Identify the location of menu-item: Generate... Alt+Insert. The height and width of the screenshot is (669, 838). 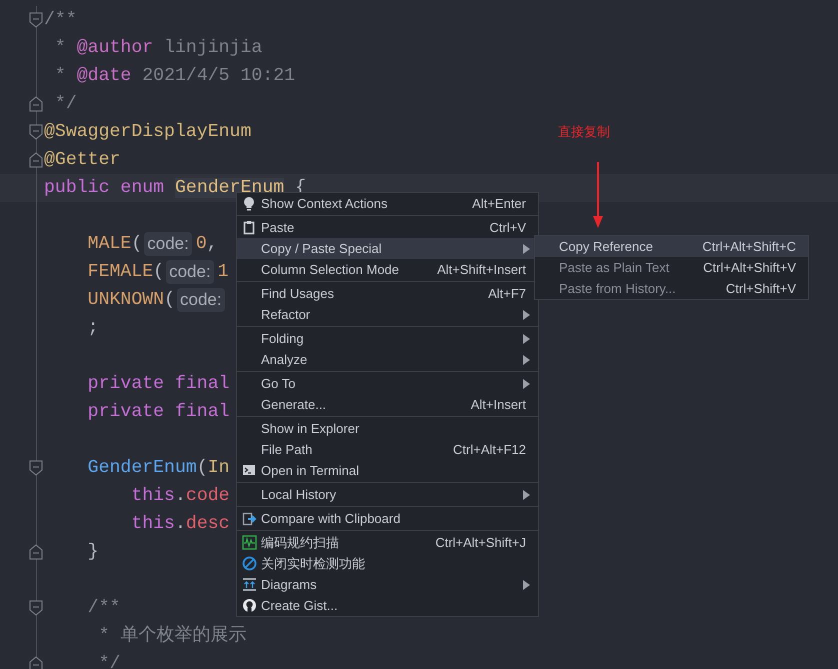
(387, 404).